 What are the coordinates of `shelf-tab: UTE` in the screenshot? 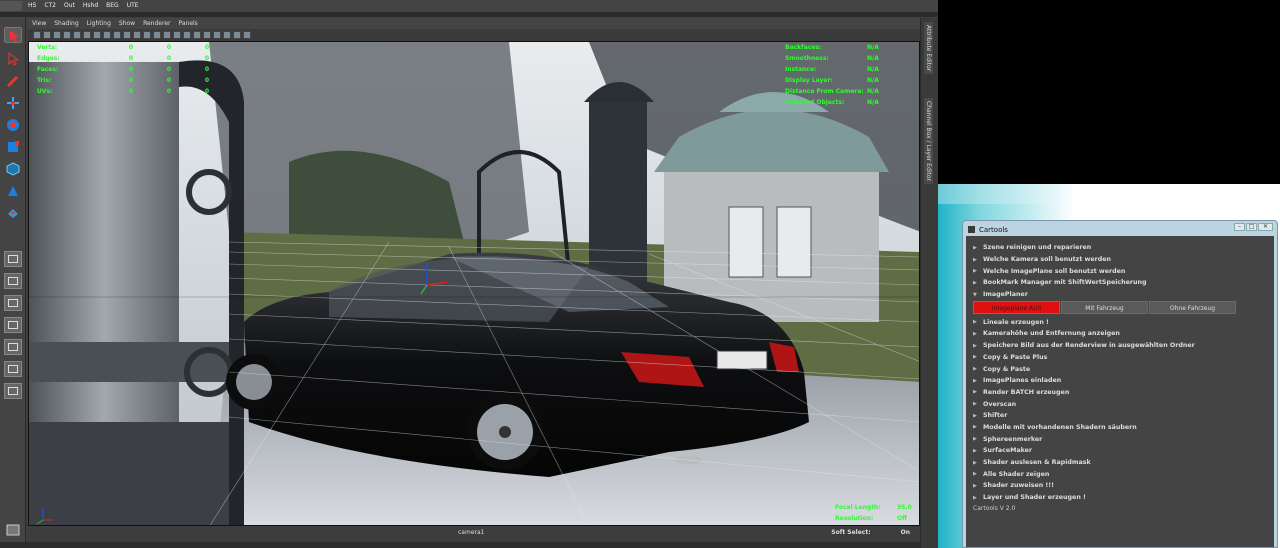 It's located at (133, 6).